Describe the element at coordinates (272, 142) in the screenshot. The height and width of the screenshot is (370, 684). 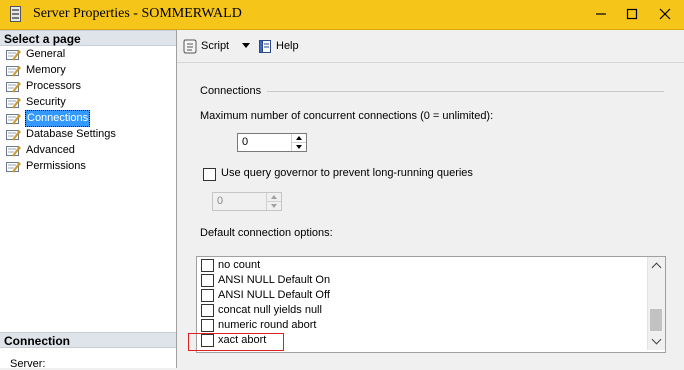
I see `max-connections-stepper: 0` at that location.